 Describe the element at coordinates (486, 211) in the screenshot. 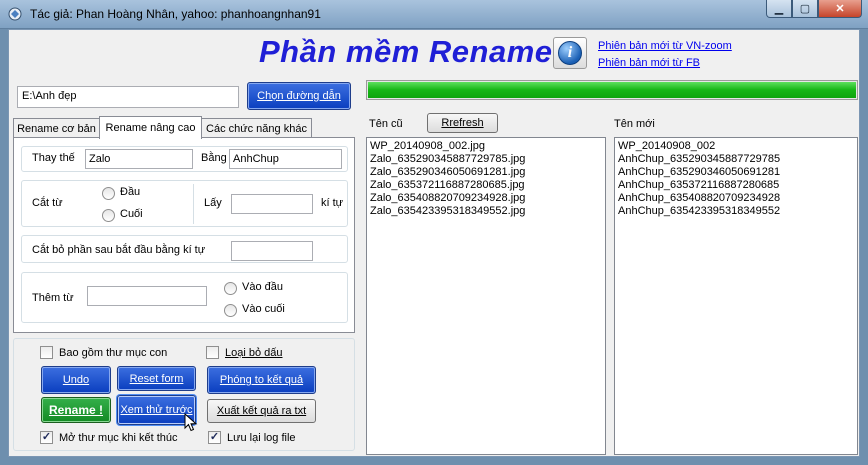

I see `list-item: Zalo_635423395318349552.jpg` at that location.